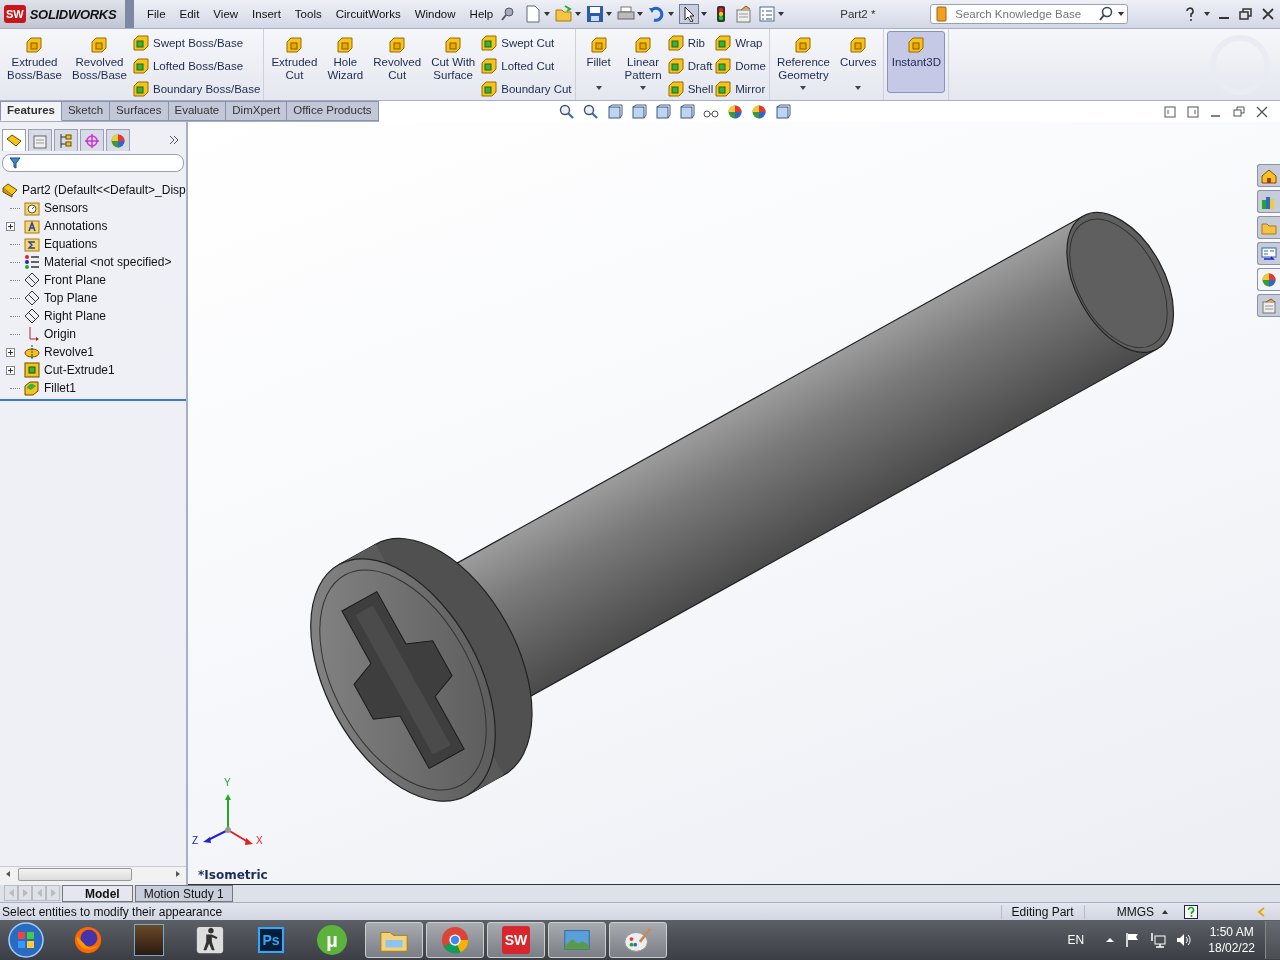  Describe the element at coordinates (104, 190) in the screenshot. I see `tree-item: Part2 (Default<<Default>_Disp` at that location.